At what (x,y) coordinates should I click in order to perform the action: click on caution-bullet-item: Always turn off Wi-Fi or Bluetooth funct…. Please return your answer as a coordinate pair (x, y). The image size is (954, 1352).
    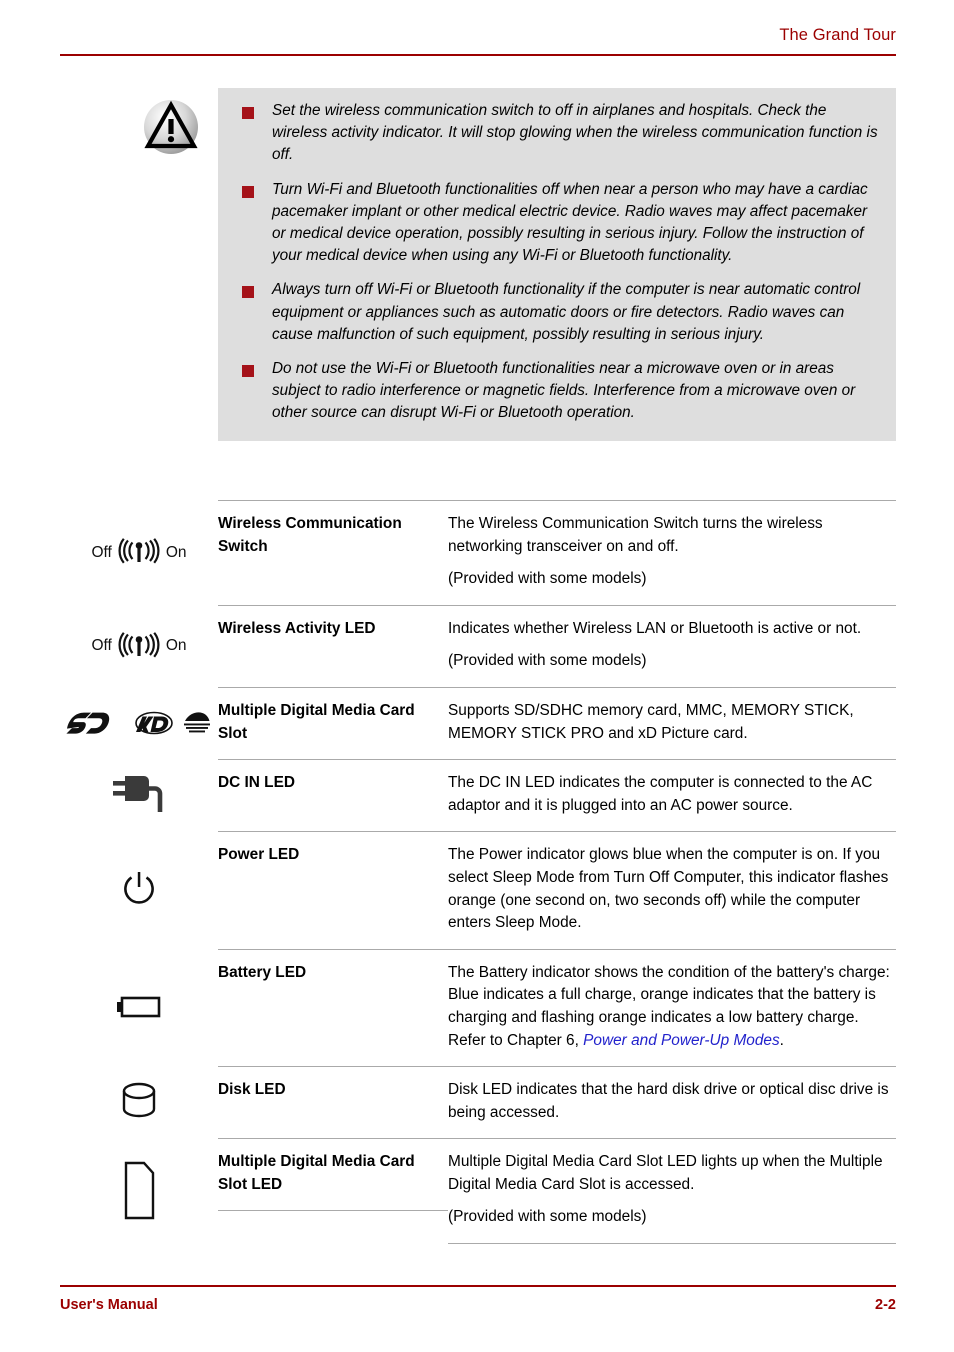
    Looking at the image, I should click on (557, 312).